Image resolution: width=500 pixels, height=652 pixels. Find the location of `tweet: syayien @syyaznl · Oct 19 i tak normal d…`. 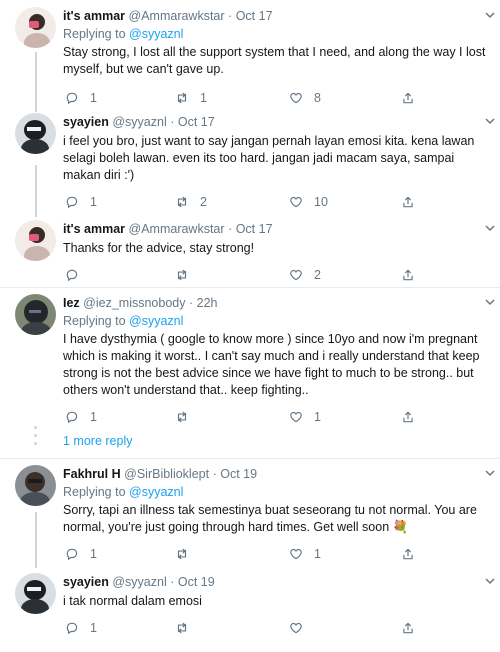

tweet: syayien @syyaznl · Oct 19 i tak normal d… is located at coordinates (250, 608).